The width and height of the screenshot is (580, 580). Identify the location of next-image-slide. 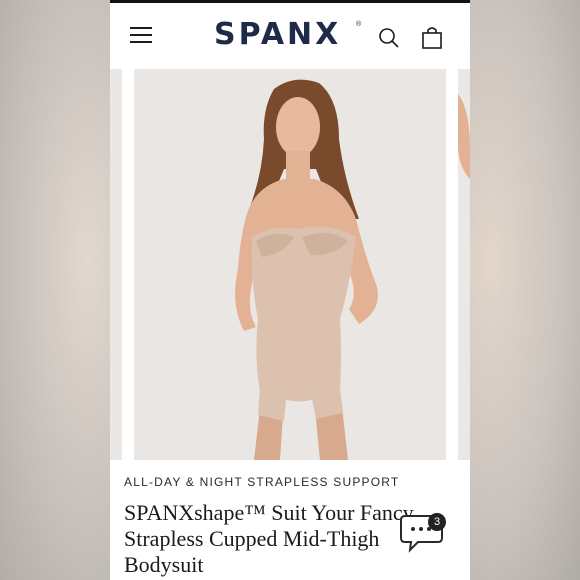
(461, 264).